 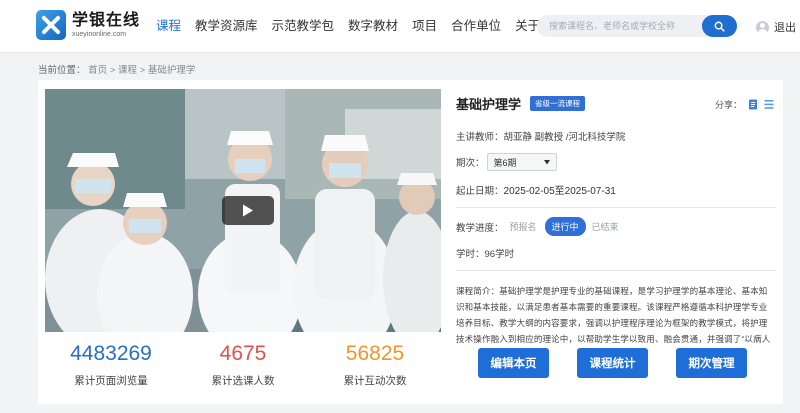 What do you see at coordinates (711, 363) in the screenshot?
I see `term-management-button: 期次管理` at bounding box center [711, 363].